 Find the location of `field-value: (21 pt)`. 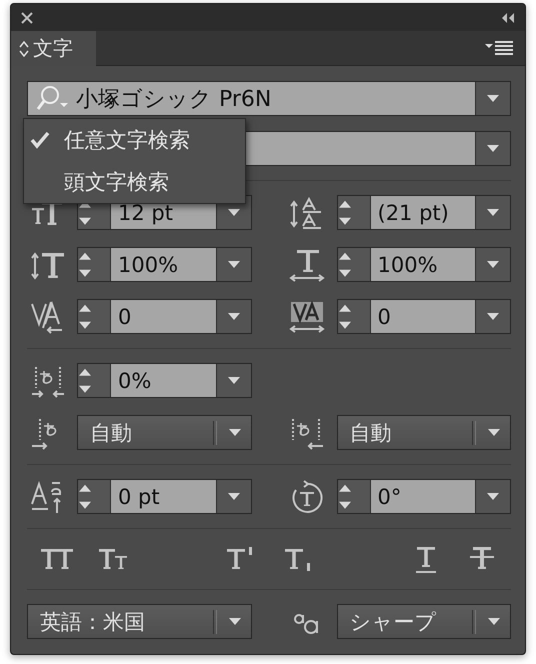

field-value: (21 pt) is located at coordinates (422, 212).